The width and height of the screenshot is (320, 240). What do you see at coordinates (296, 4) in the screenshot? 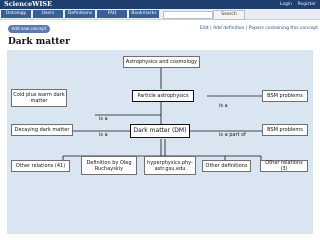
I see `account-links: Login Register` at bounding box center [296, 4].